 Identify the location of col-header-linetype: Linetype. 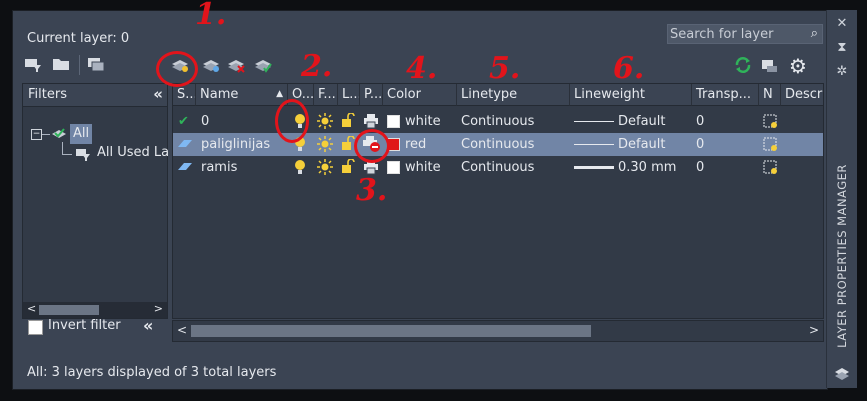
(513, 95).